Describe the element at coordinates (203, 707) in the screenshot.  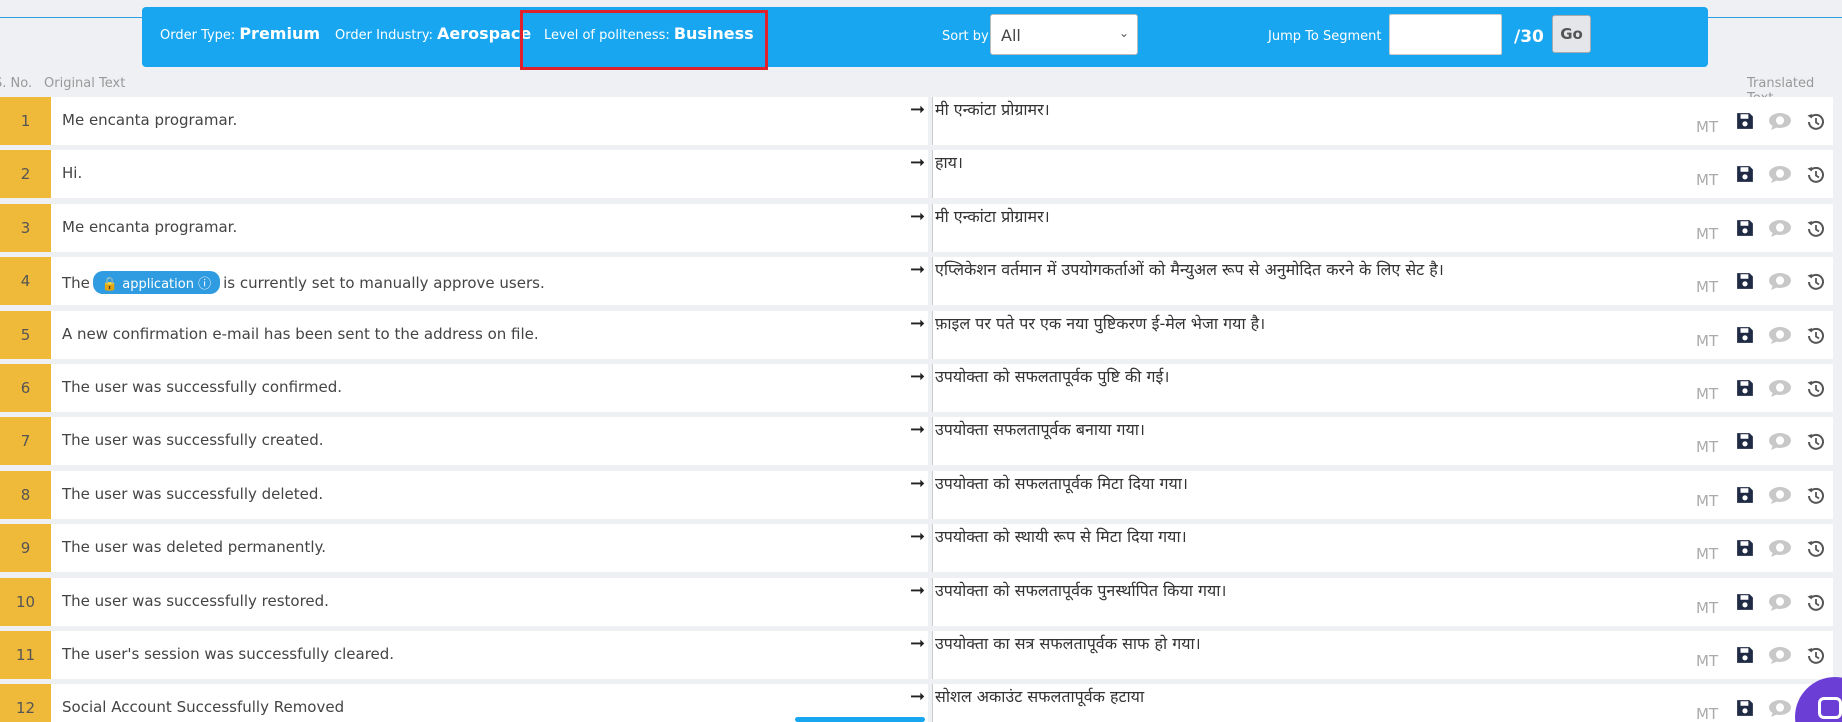
I see `original-text-value: Social Account Successfully Removed` at that location.